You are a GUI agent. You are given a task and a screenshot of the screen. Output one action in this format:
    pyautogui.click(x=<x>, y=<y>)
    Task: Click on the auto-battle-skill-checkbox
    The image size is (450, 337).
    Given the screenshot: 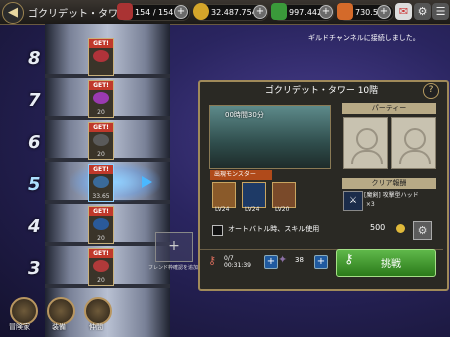 What is the action you would take?
    pyautogui.click(x=217, y=230)
    